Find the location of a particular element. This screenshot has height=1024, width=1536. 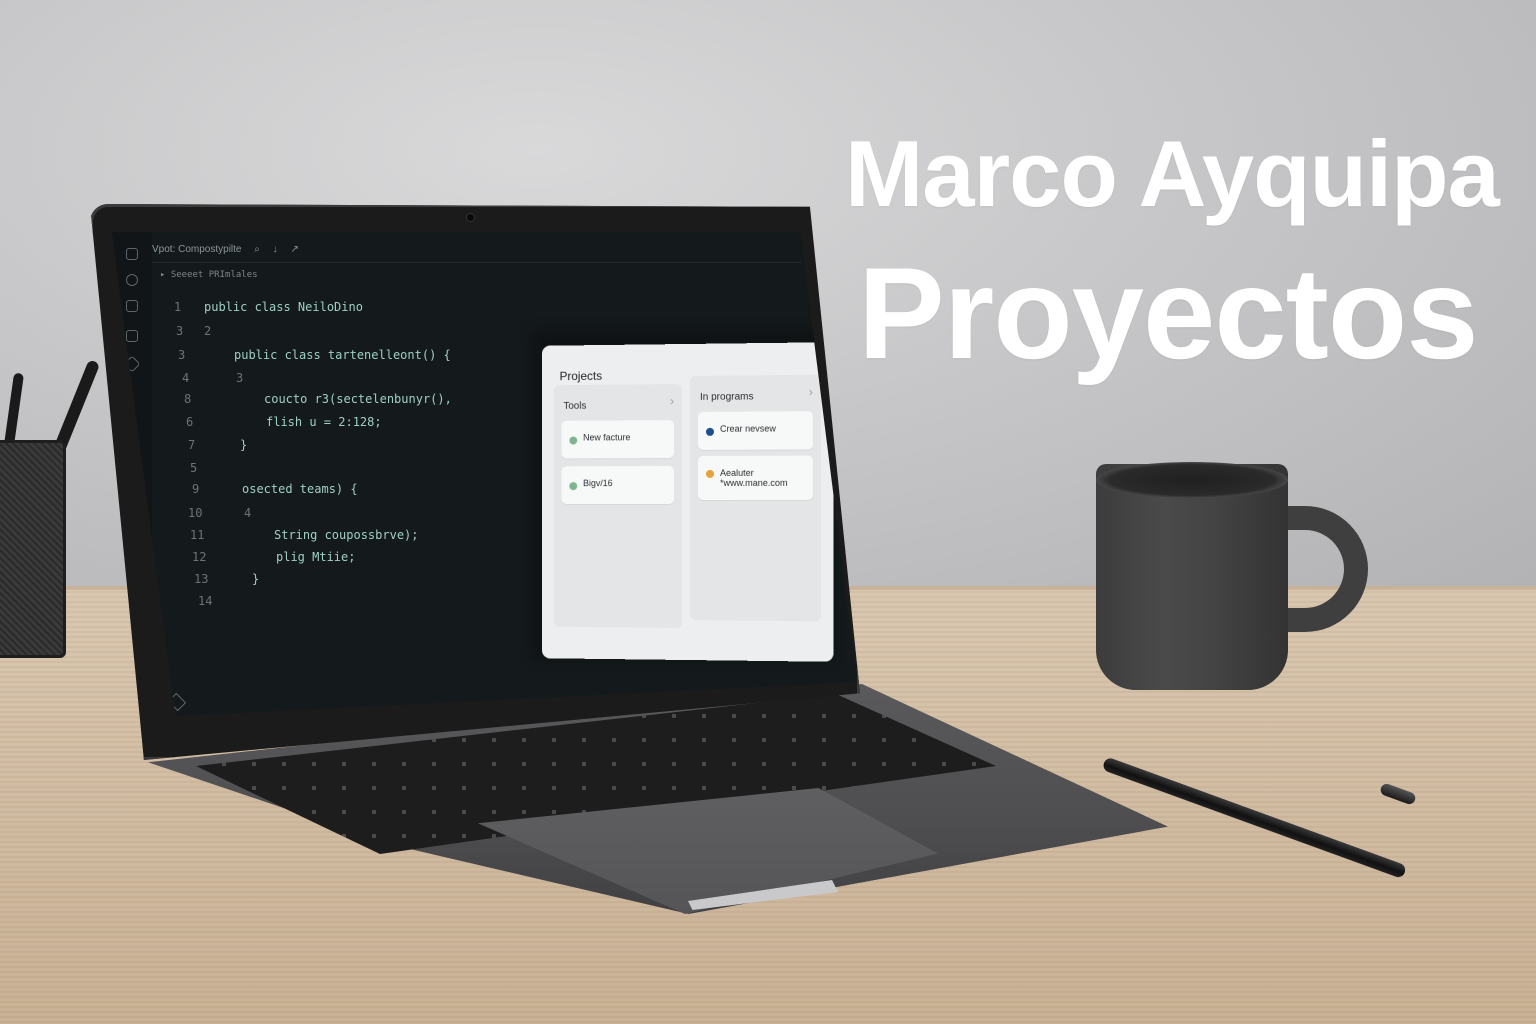

project-card: New facture is located at coordinates (618, 439).